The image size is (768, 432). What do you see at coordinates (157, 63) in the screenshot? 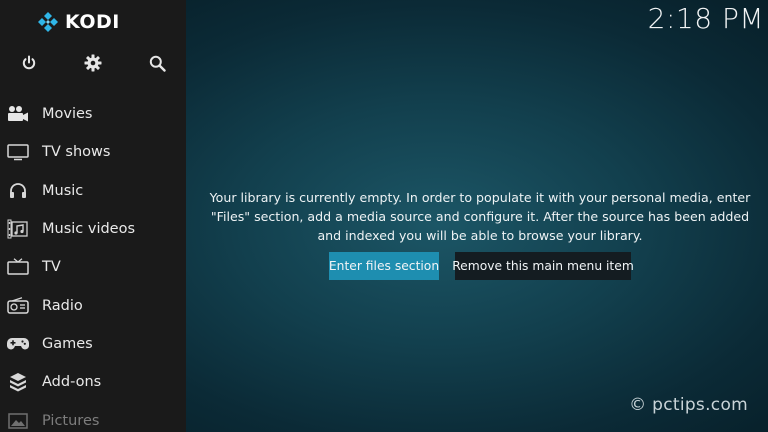
I see `search-icon` at bounding box center [157, 63].